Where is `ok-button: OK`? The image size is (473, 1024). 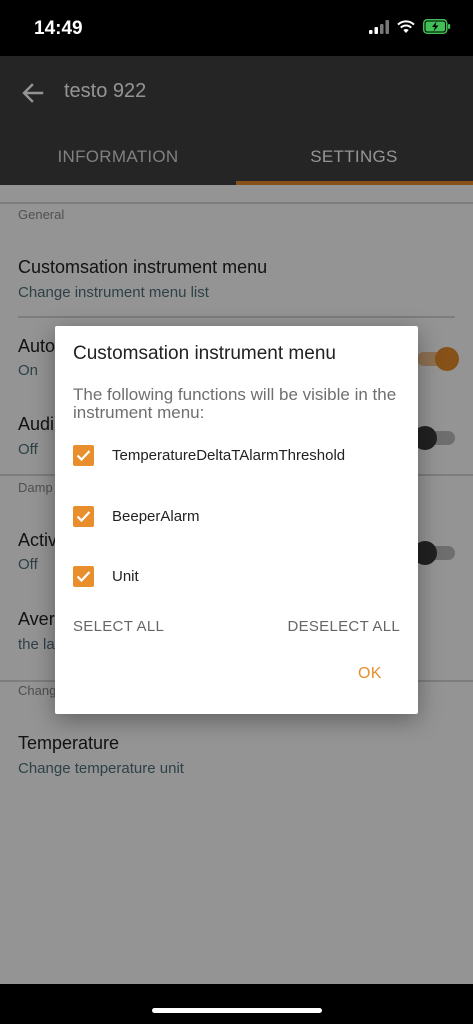
ok-button: OK is located at coordinates (370, 674).